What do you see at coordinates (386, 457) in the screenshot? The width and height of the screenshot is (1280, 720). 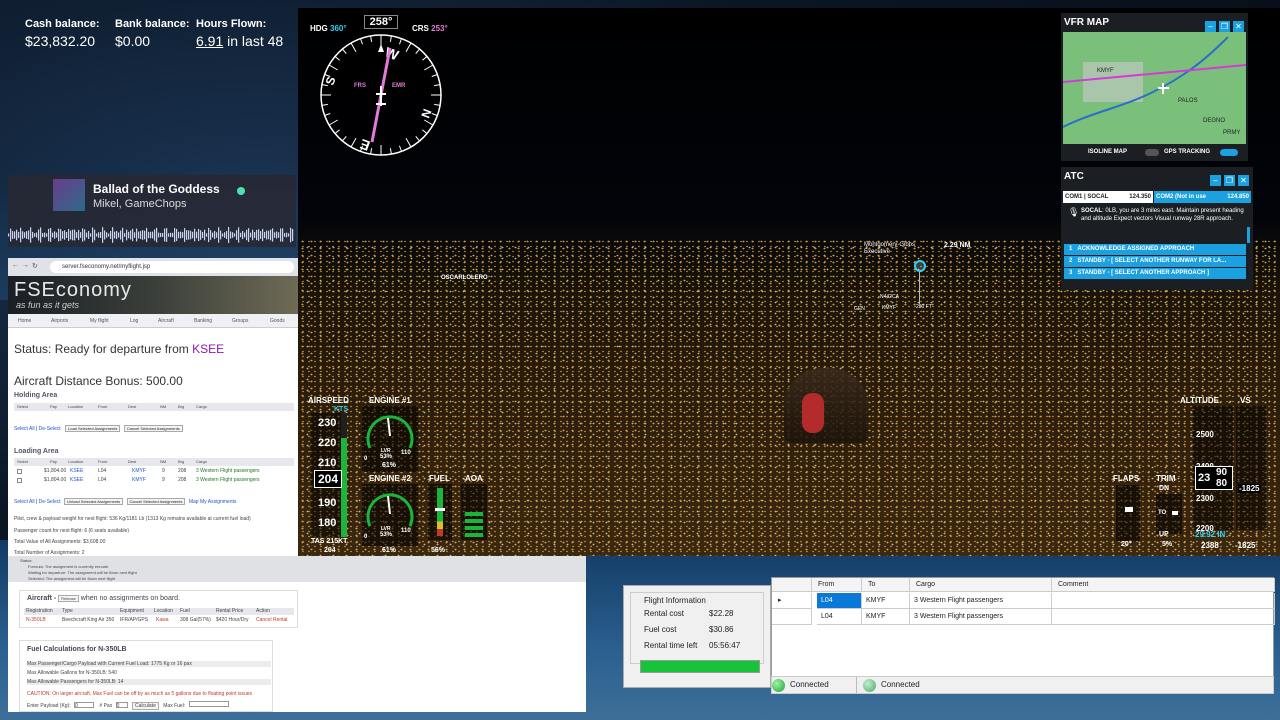 I see `engine1-pct: 53%` at bounding box center [386, 457].